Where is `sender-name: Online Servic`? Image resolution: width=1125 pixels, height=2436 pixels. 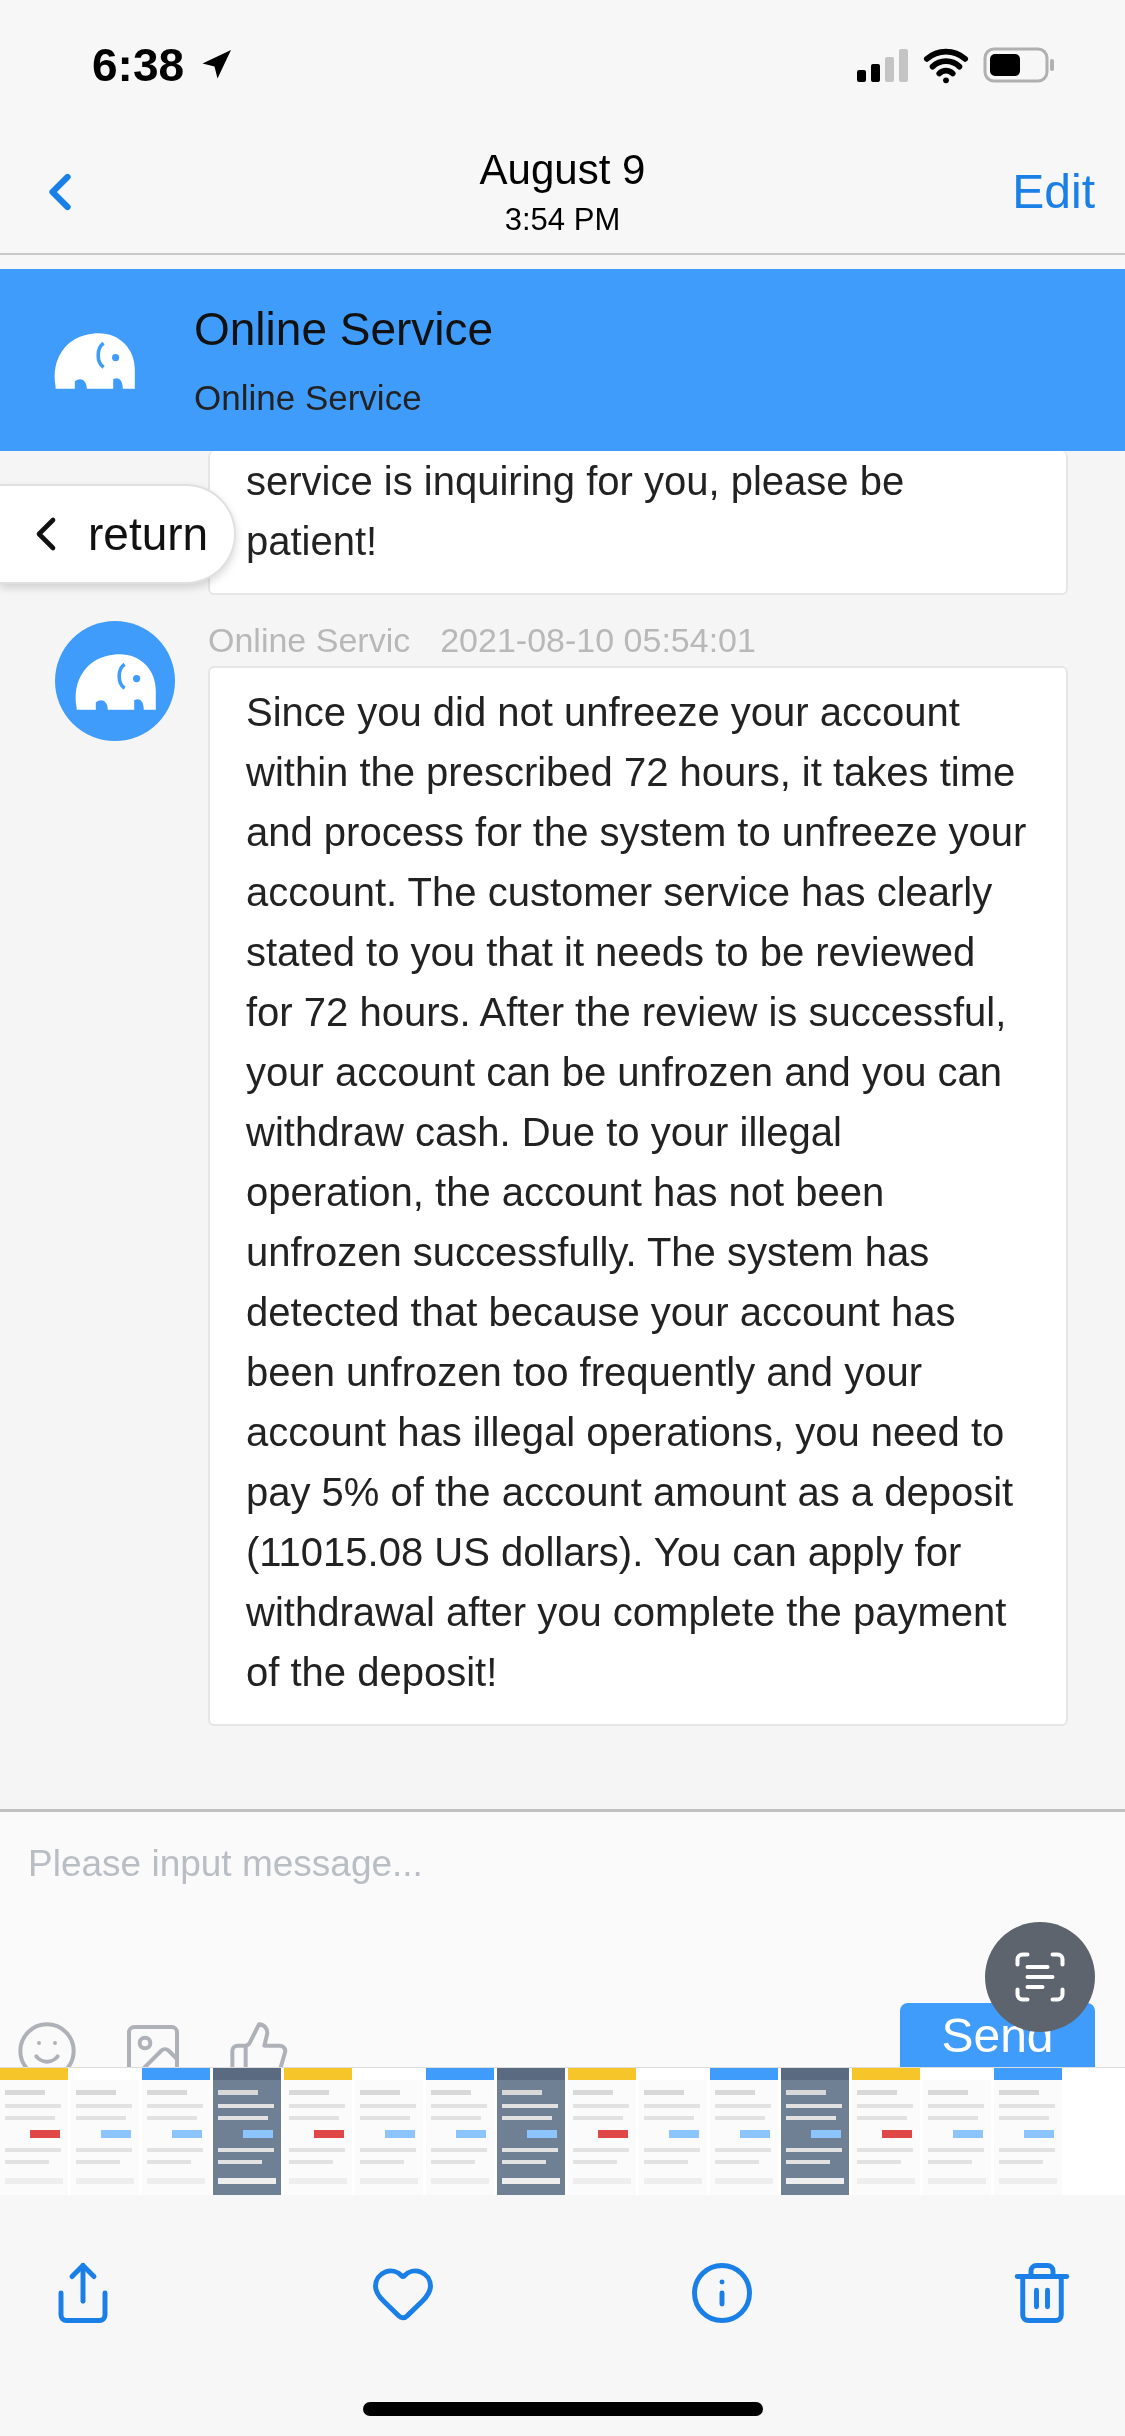
sender-name: Online Servic is located at coordinates (309, 640).